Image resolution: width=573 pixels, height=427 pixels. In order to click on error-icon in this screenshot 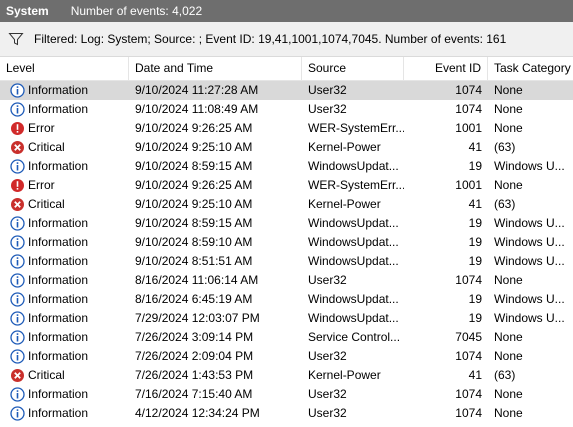, I will do `click(17, 185)`.